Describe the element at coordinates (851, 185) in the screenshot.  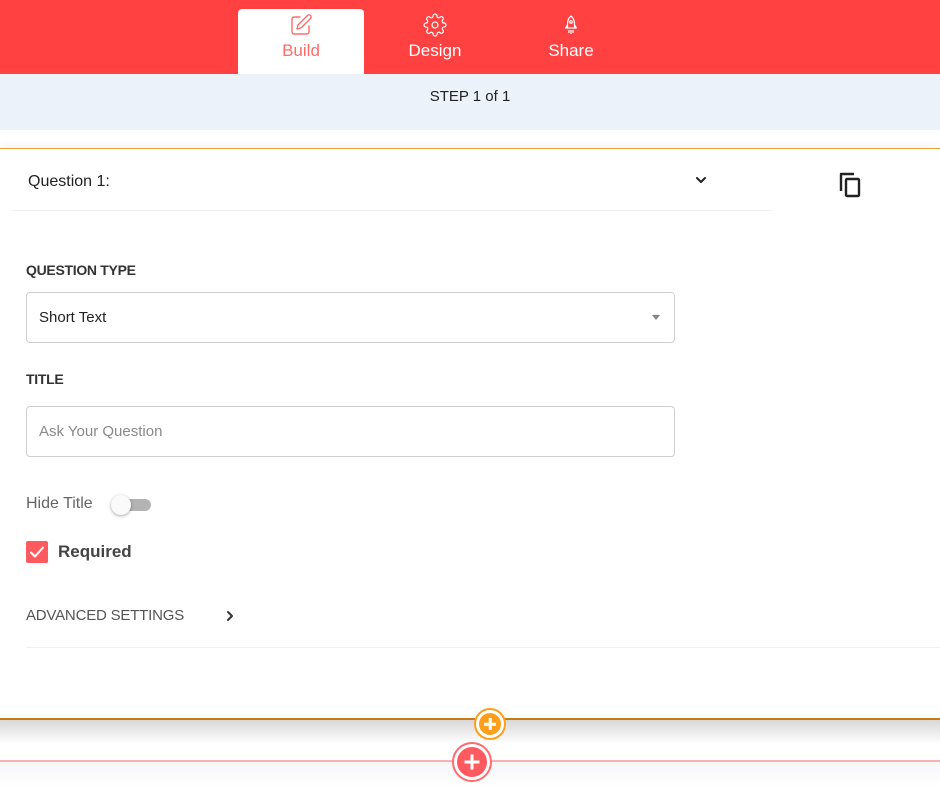
I see `copy-icon` at that location.